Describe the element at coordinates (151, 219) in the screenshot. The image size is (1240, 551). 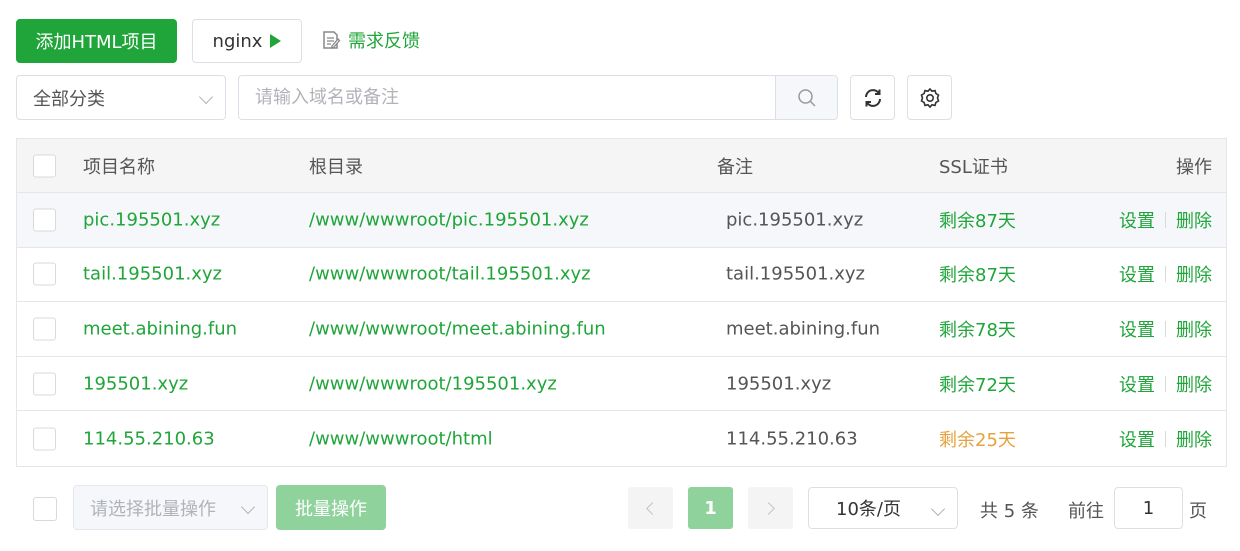
I see `project-name-link: pic.195501.xyz` at that location.